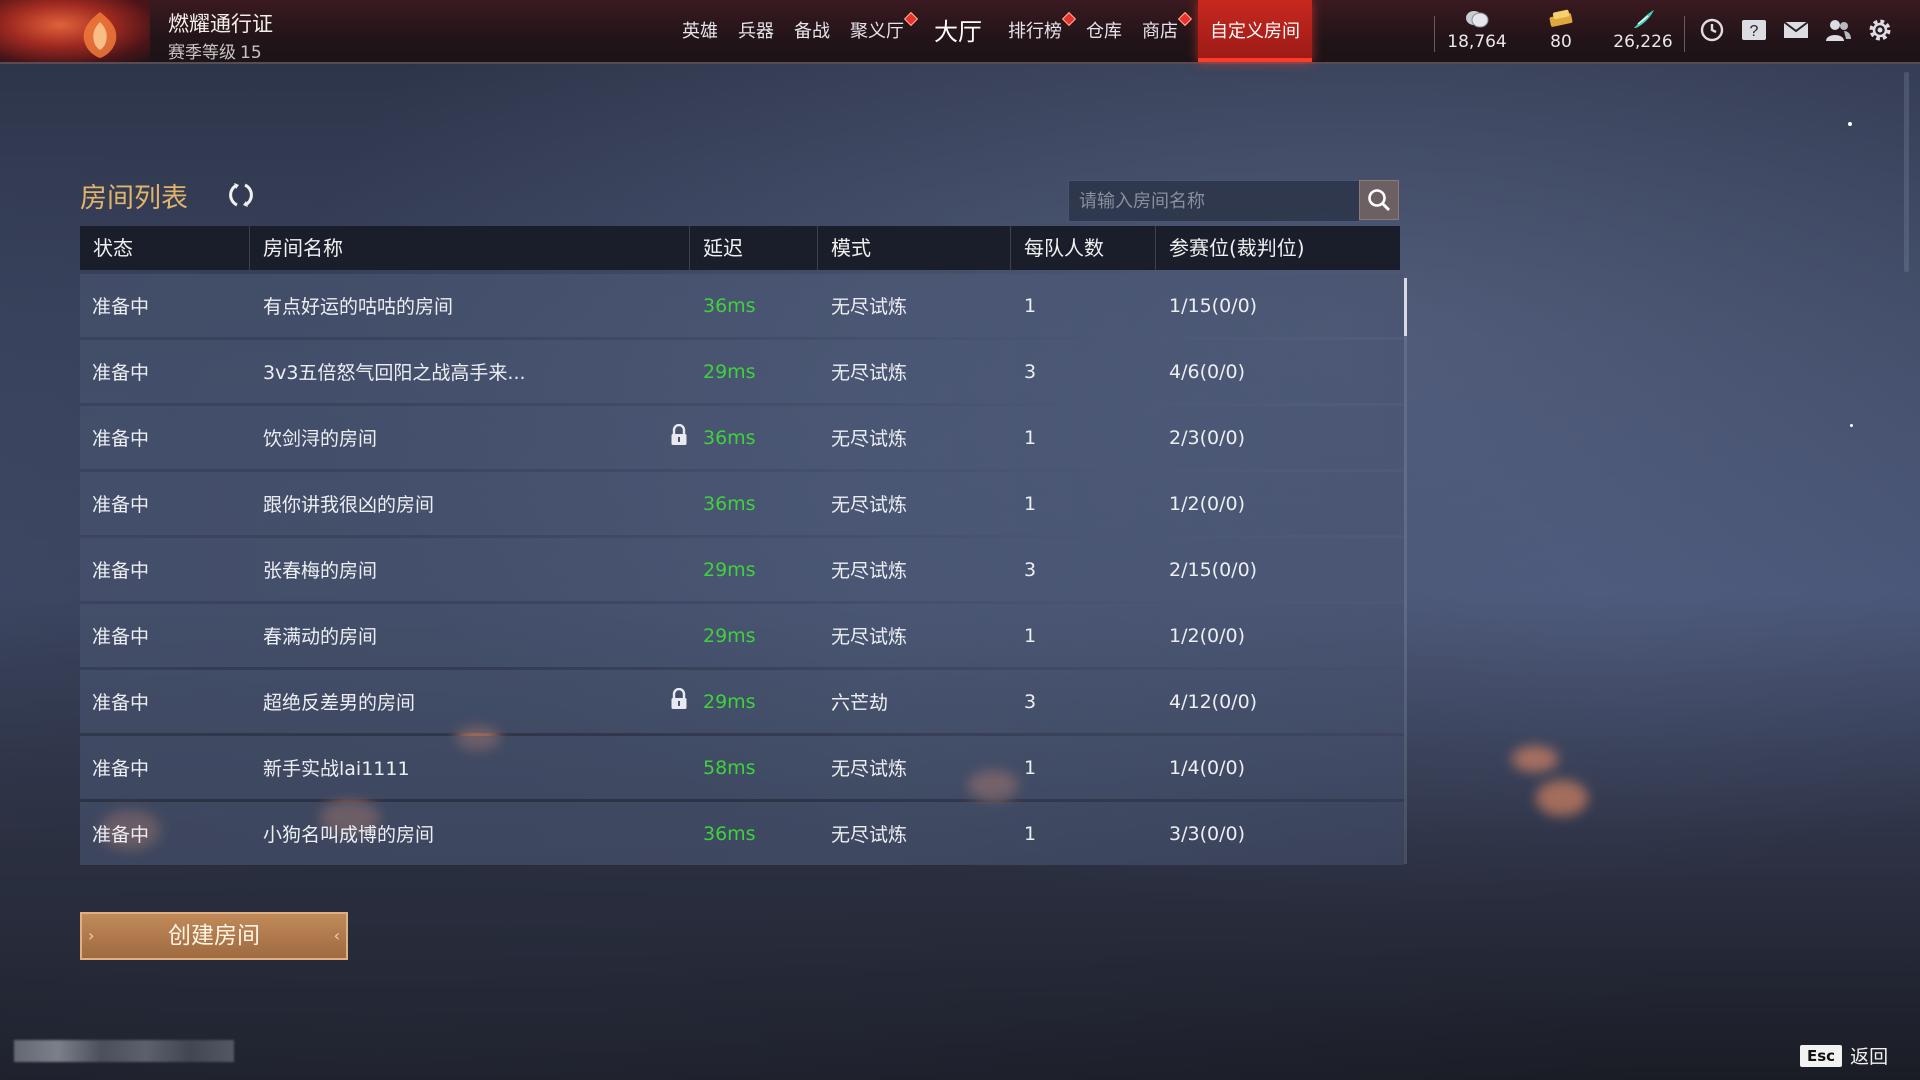 The height and width of the screenshot is (1080, 1920). What do you see at coordinates (339, 703) in the screenshot?
I see `room-name: 超绝反差男的房间` at bounding box center [339, 703].